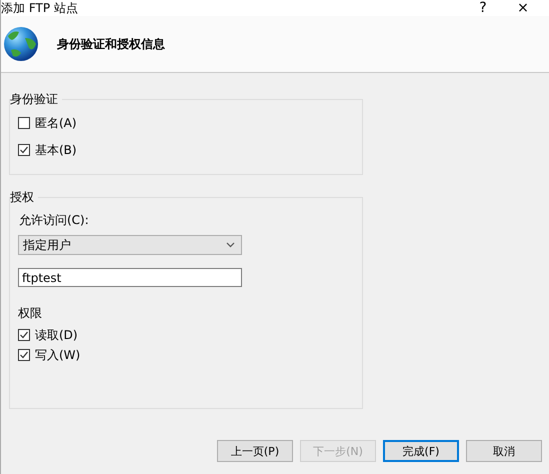 The height and width of the screenshot is (474, 549). What do you see at coordinates (421, 451) in the screenshot?
I see `dialog-button: 完成(F)` at bounding box center [421, 451].